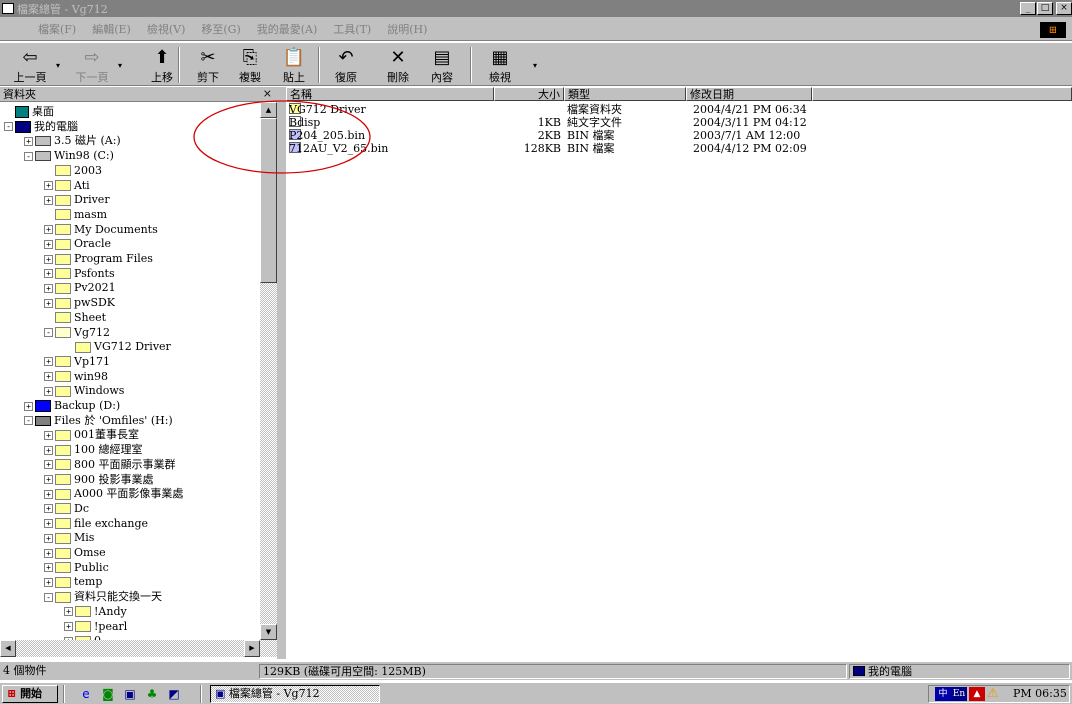 Image resolution: width=1072 pixels, height=704 pixels. Describe the element at coordinates (30, 694) in the screenshot. I see `start-button: ⊞ 開始` at that location.